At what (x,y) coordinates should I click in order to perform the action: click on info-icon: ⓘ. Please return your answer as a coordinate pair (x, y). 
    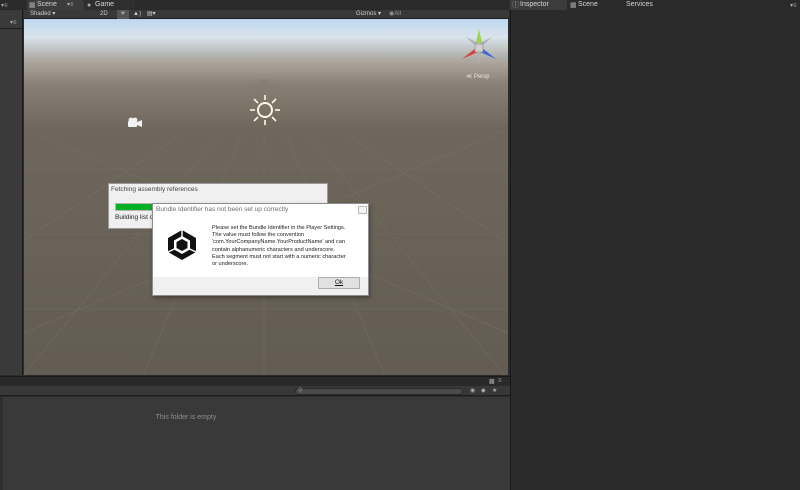
    Looking at the image, I should click on (515, 5).